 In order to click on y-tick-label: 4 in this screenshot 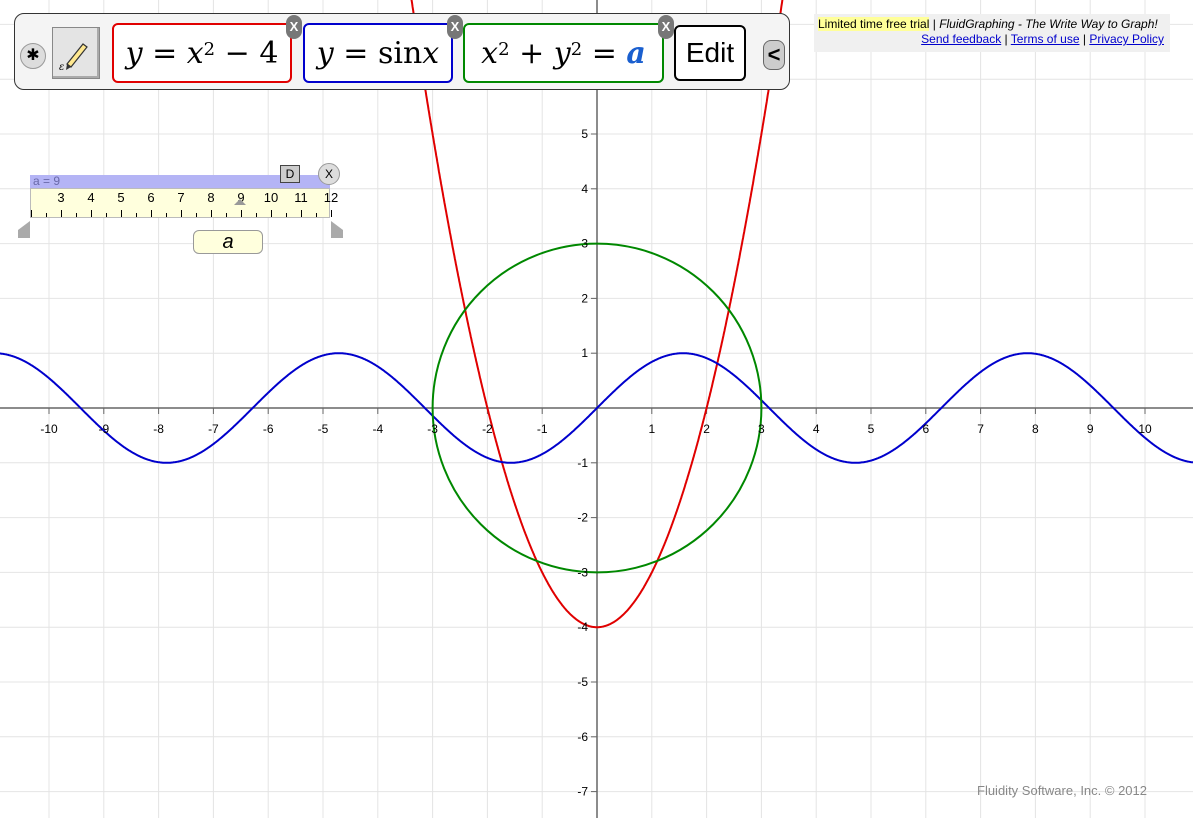, I will do `click(584, 189)`.